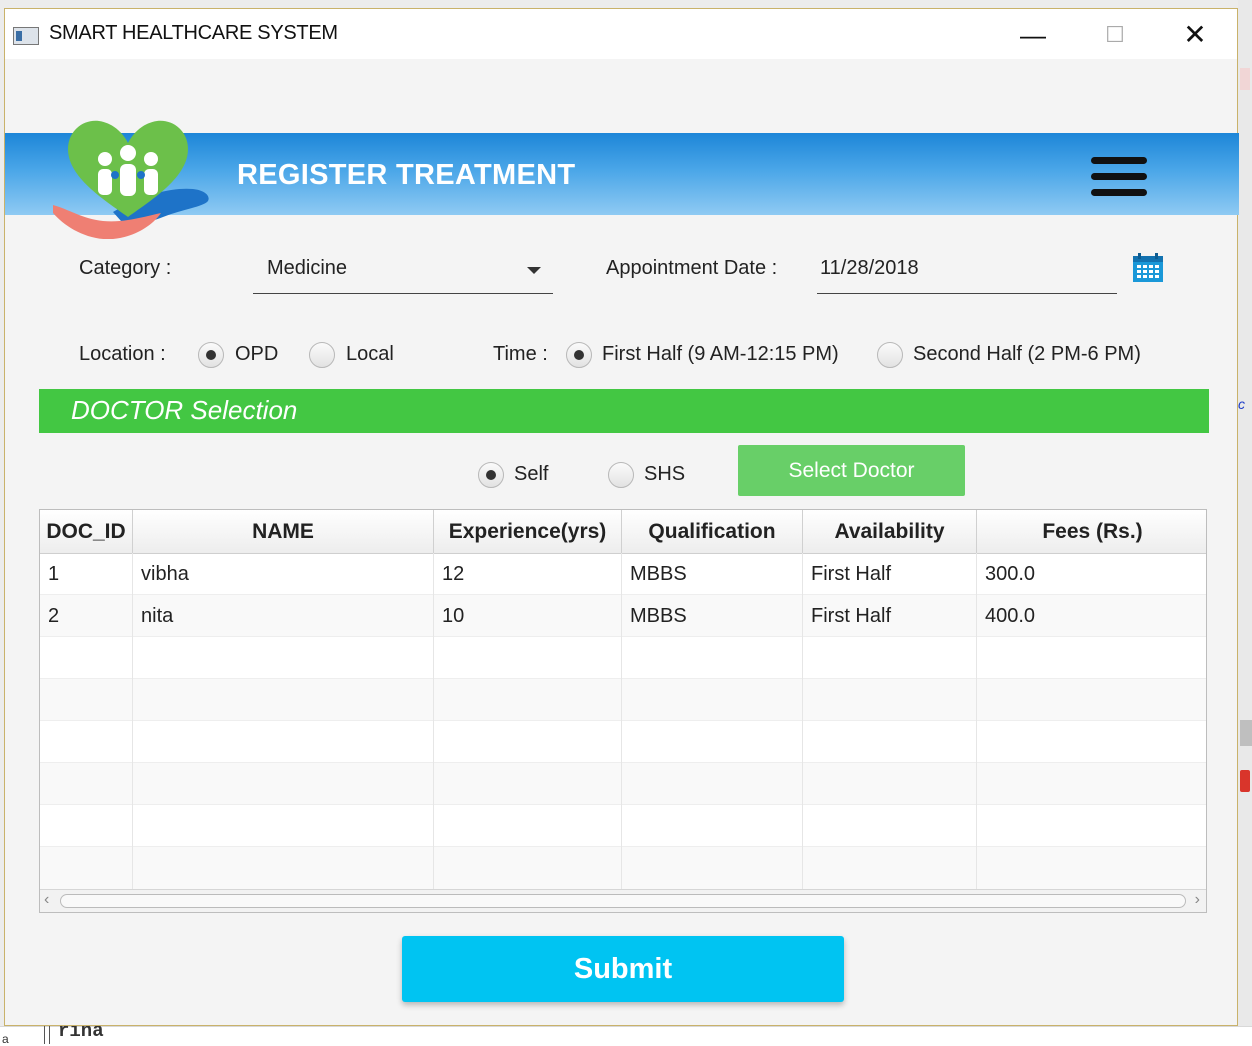 Image resolution: width=1252 pixels, height=1046 pixels. I want to click on cell-fees: 300.0, so click(1010, 574).